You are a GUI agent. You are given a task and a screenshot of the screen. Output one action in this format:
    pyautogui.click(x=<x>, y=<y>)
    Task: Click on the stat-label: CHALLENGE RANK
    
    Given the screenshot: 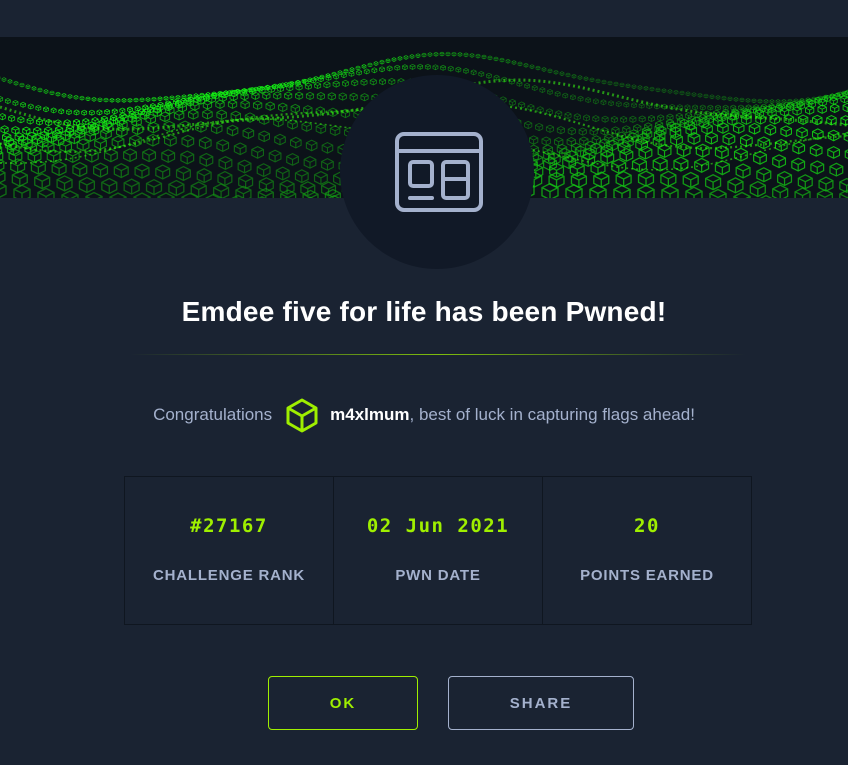 What is the action you would take?
    pyautogui.click(x=229, y=575)
    